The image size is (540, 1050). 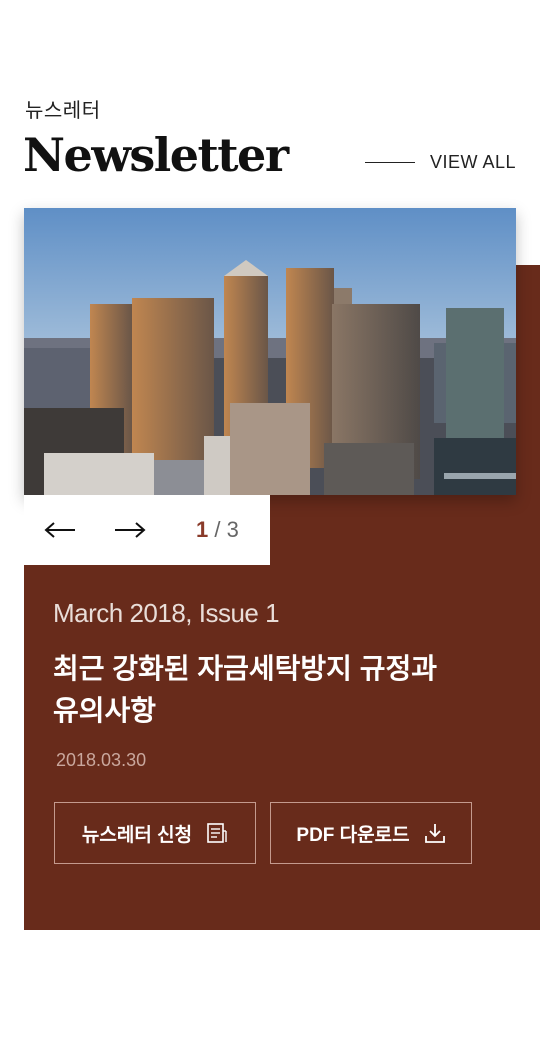 What do you see at coordinates (105, 710) in the screenshot?
I see `headline-line-2: 유의사항` at bounding box center [105, 710].